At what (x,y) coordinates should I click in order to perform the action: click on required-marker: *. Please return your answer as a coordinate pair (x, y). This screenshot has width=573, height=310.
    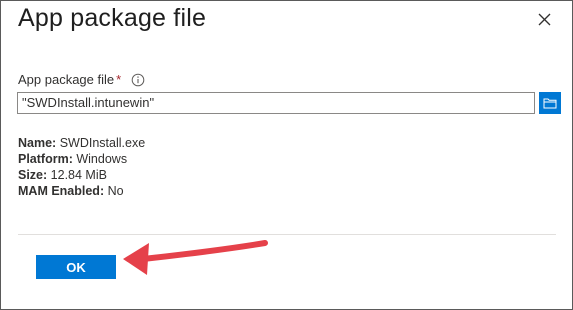
    Looking at the image, I should click on (119, 79).